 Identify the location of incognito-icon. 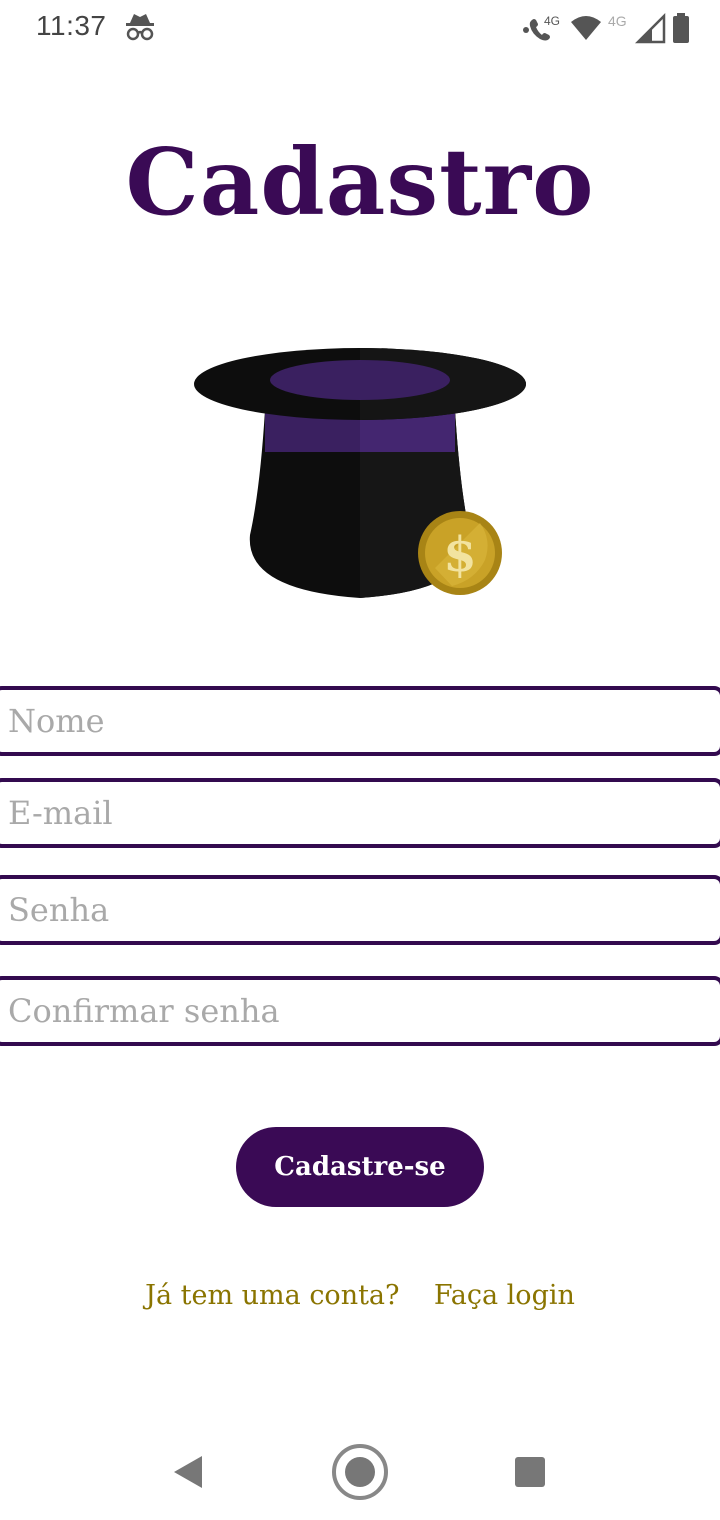
(140, 27).